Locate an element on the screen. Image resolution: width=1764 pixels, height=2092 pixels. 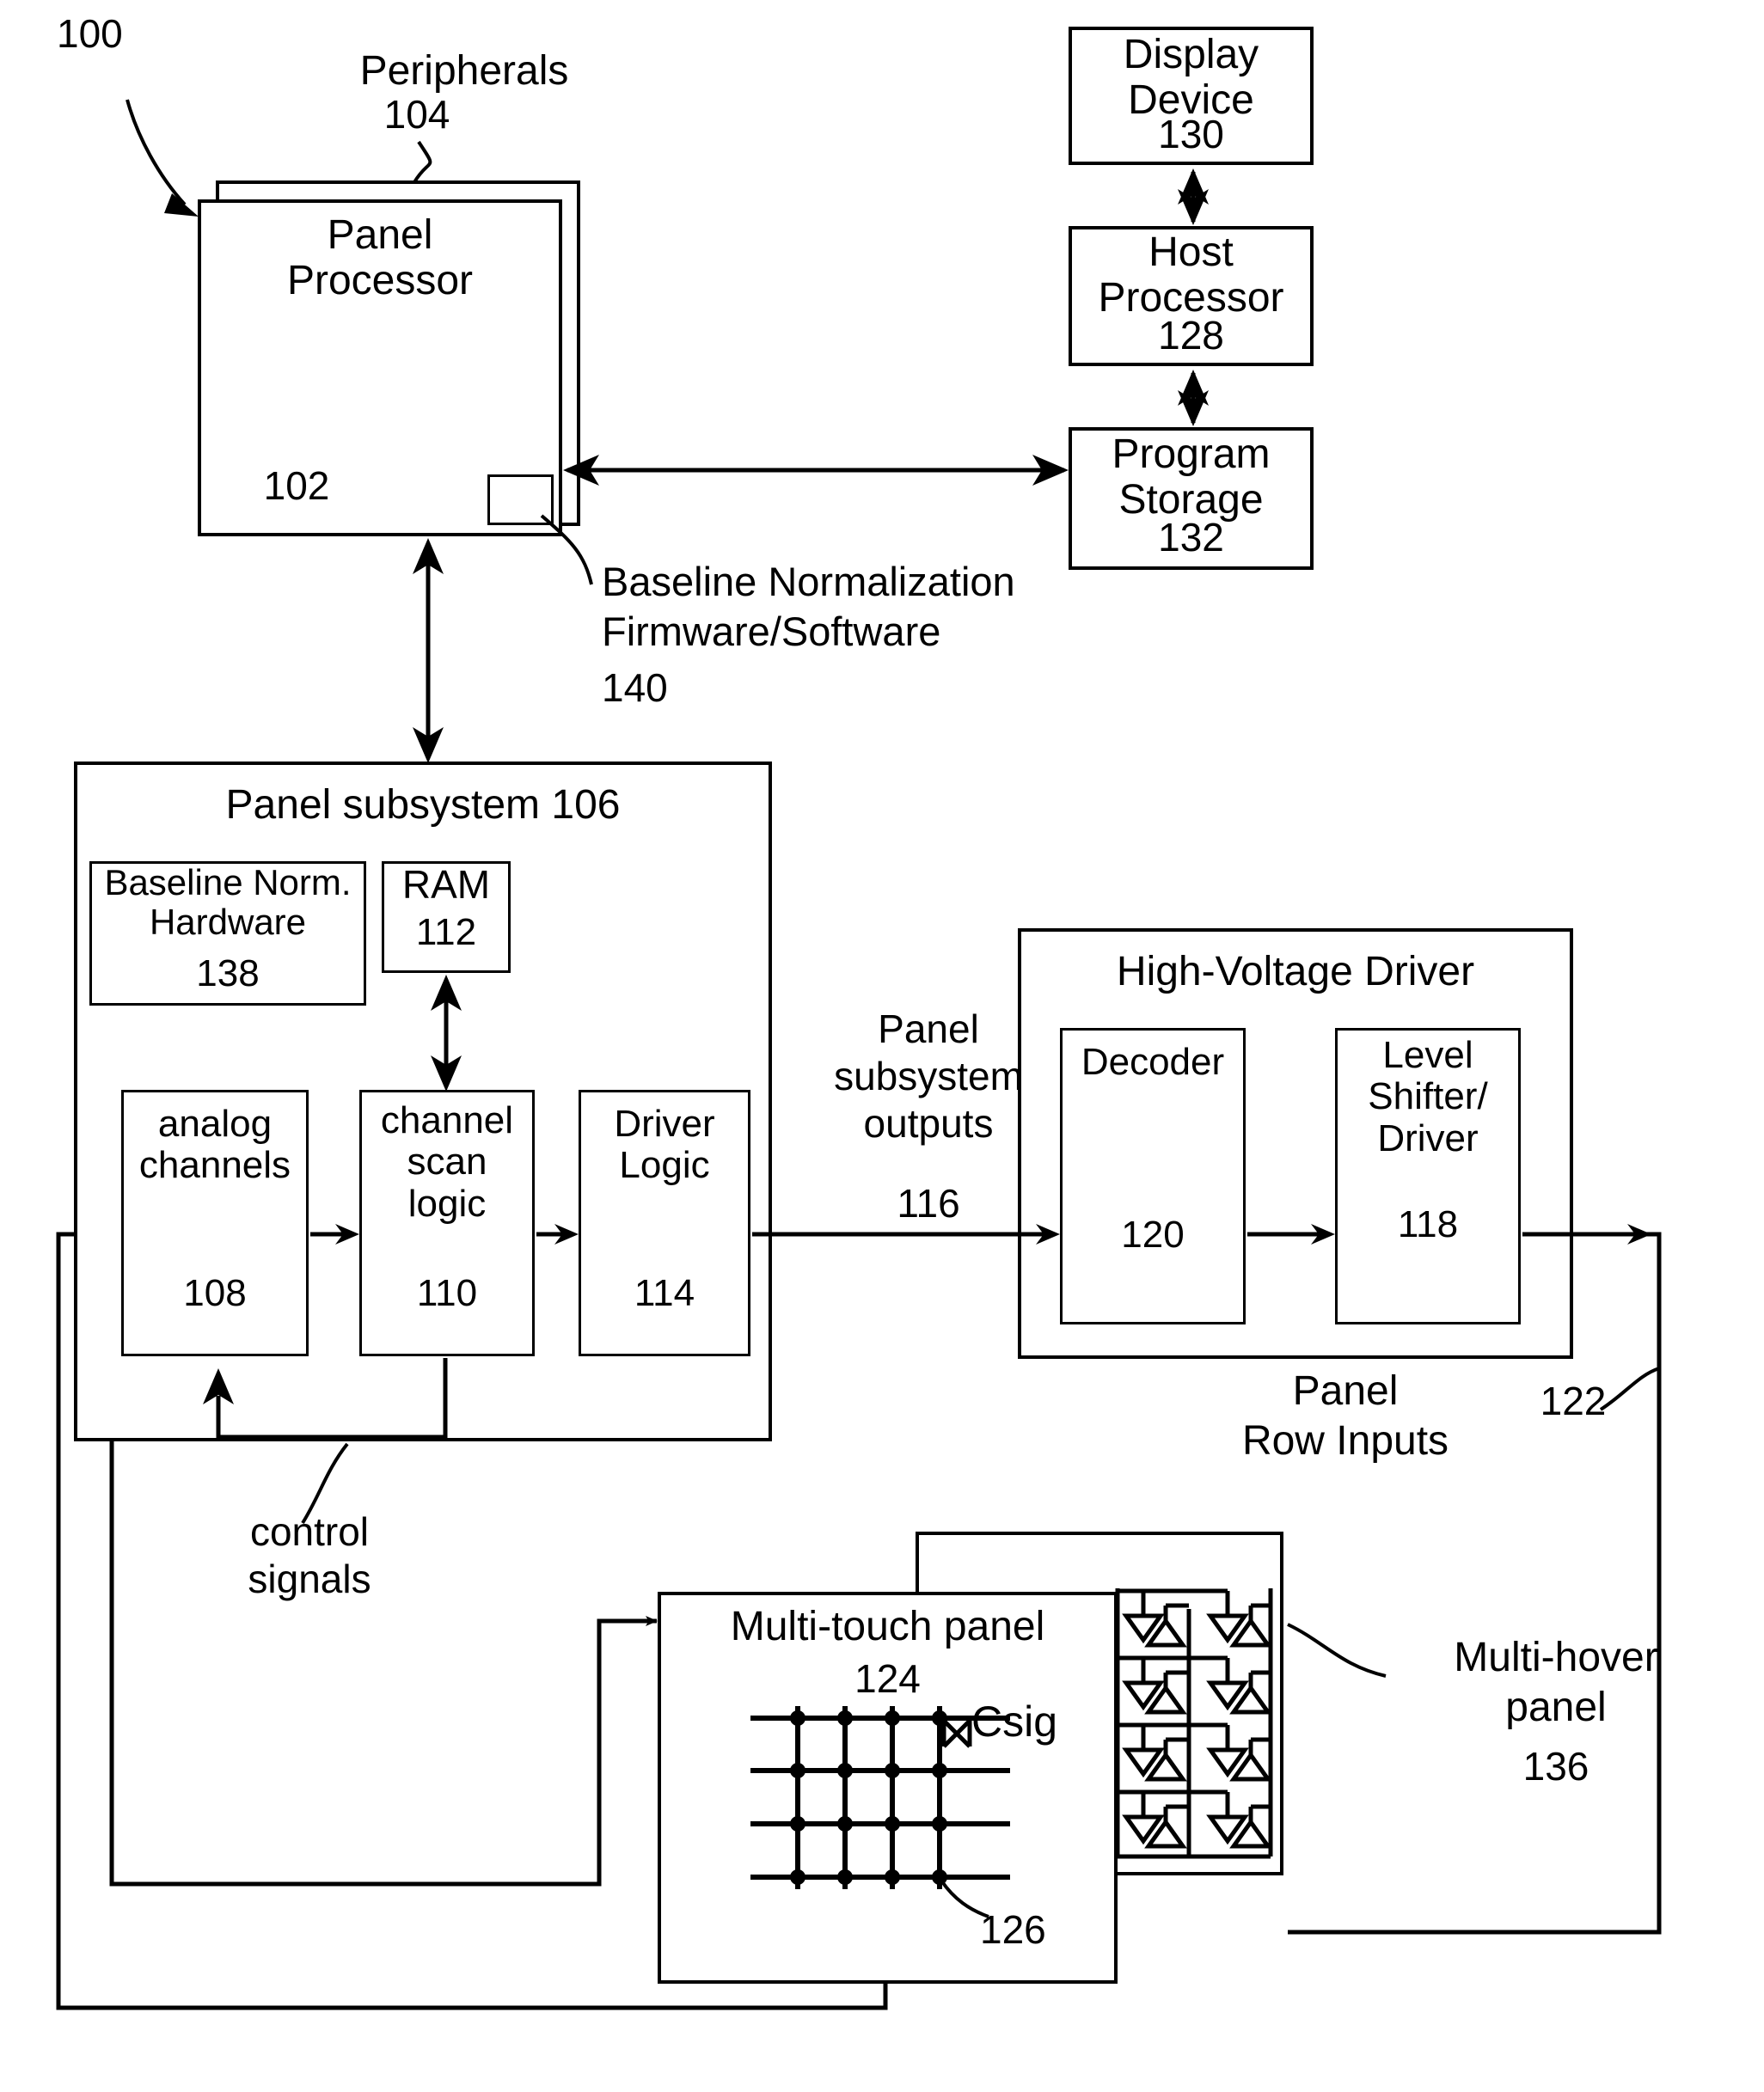
multi-hover-panel-number: 136 is located at coordinates (1555, 1767).